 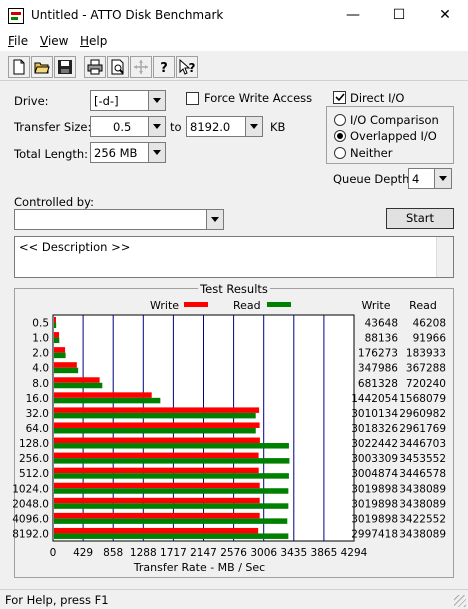 What do you see at coordinates (128, 100) in the screenshot?
I see `drive-select: [-d-]` at bounding box center [128, 100].